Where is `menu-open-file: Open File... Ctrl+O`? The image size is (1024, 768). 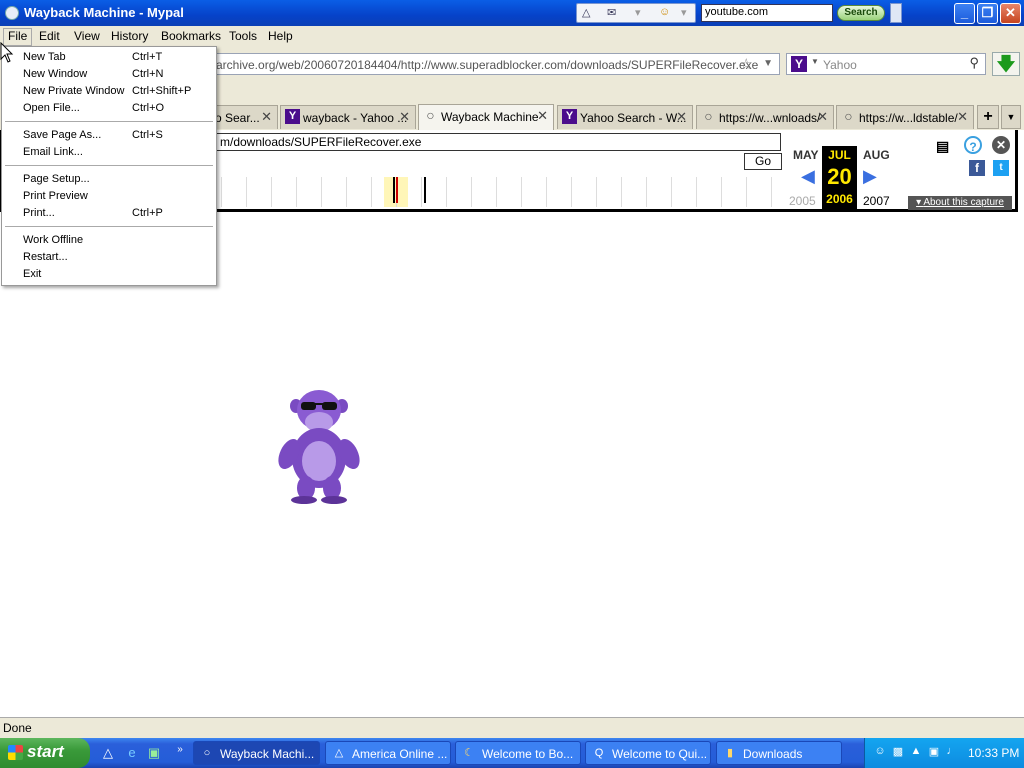
menu-open-file: Open File... Ctrl+O is located at coordinates (109, 108).